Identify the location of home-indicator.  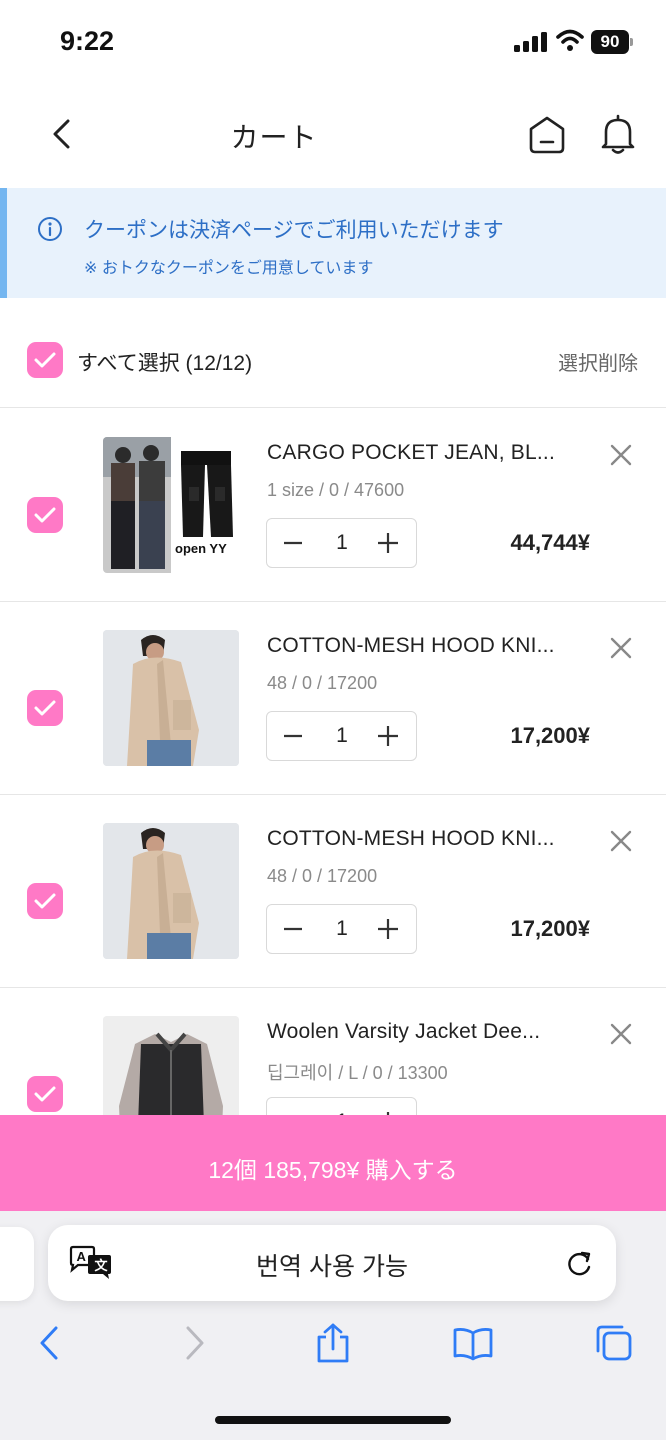
(333, 1420).